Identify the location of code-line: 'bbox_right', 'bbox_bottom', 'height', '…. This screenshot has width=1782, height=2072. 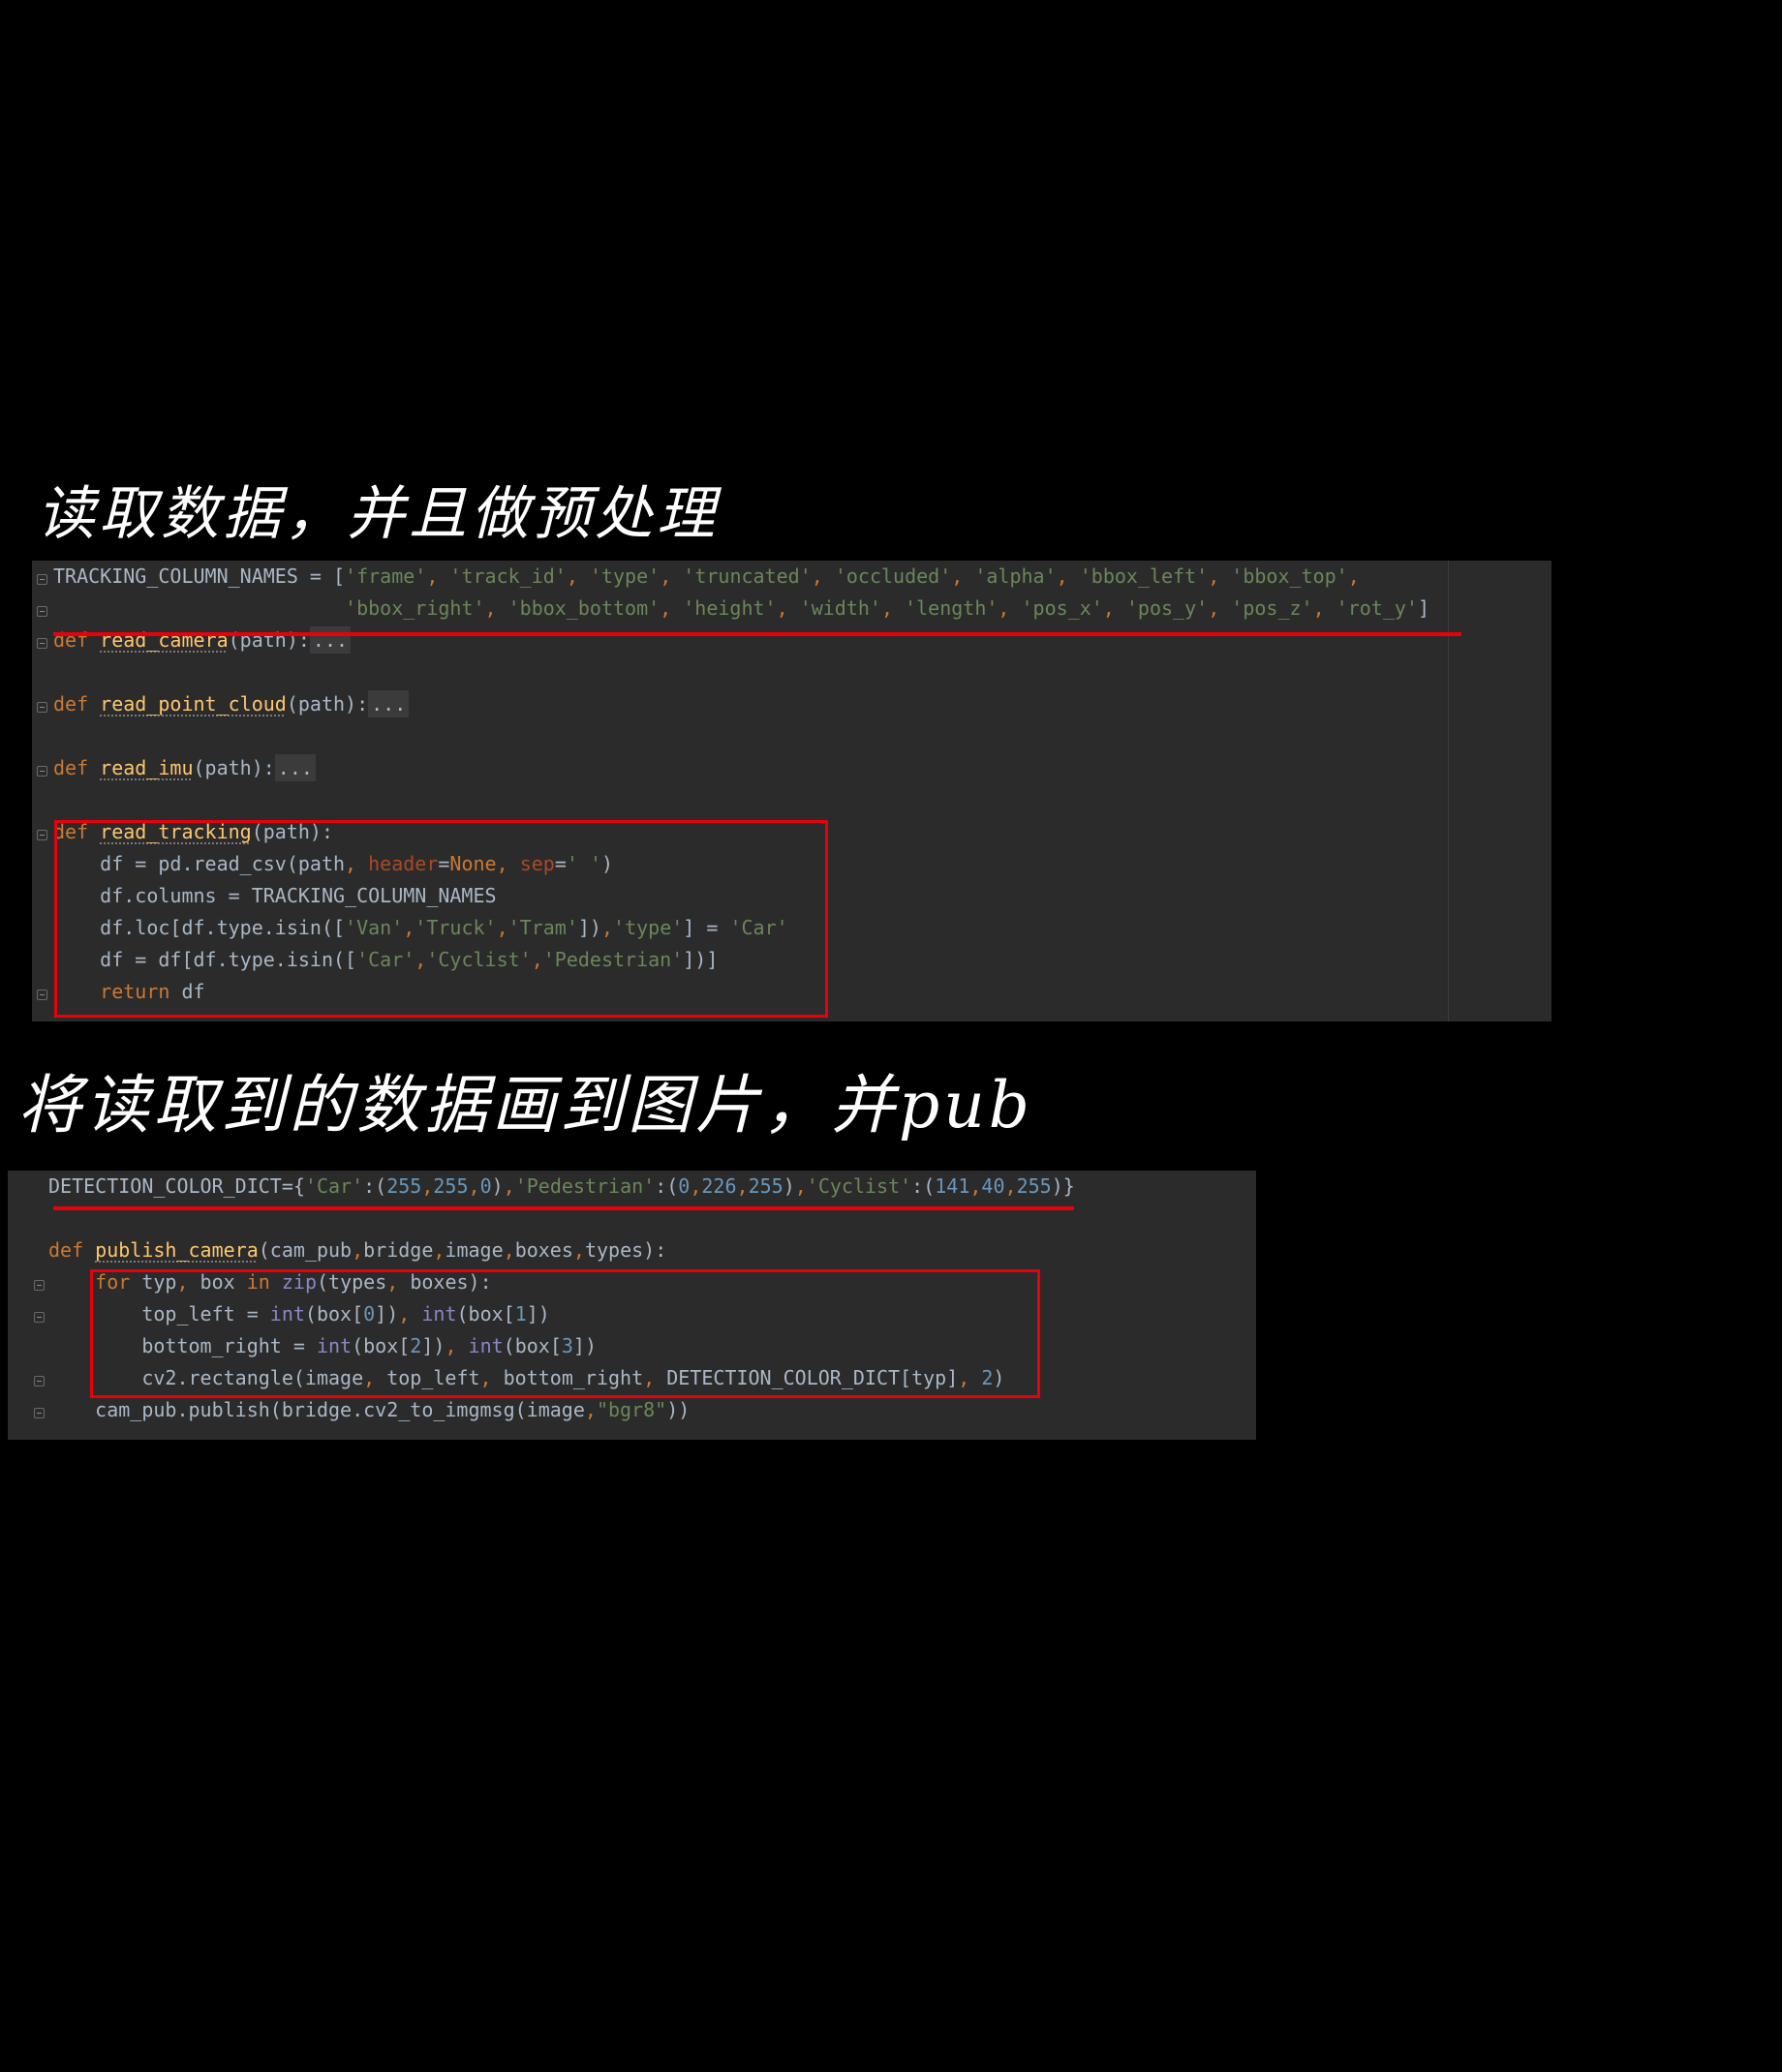
(887, 608).